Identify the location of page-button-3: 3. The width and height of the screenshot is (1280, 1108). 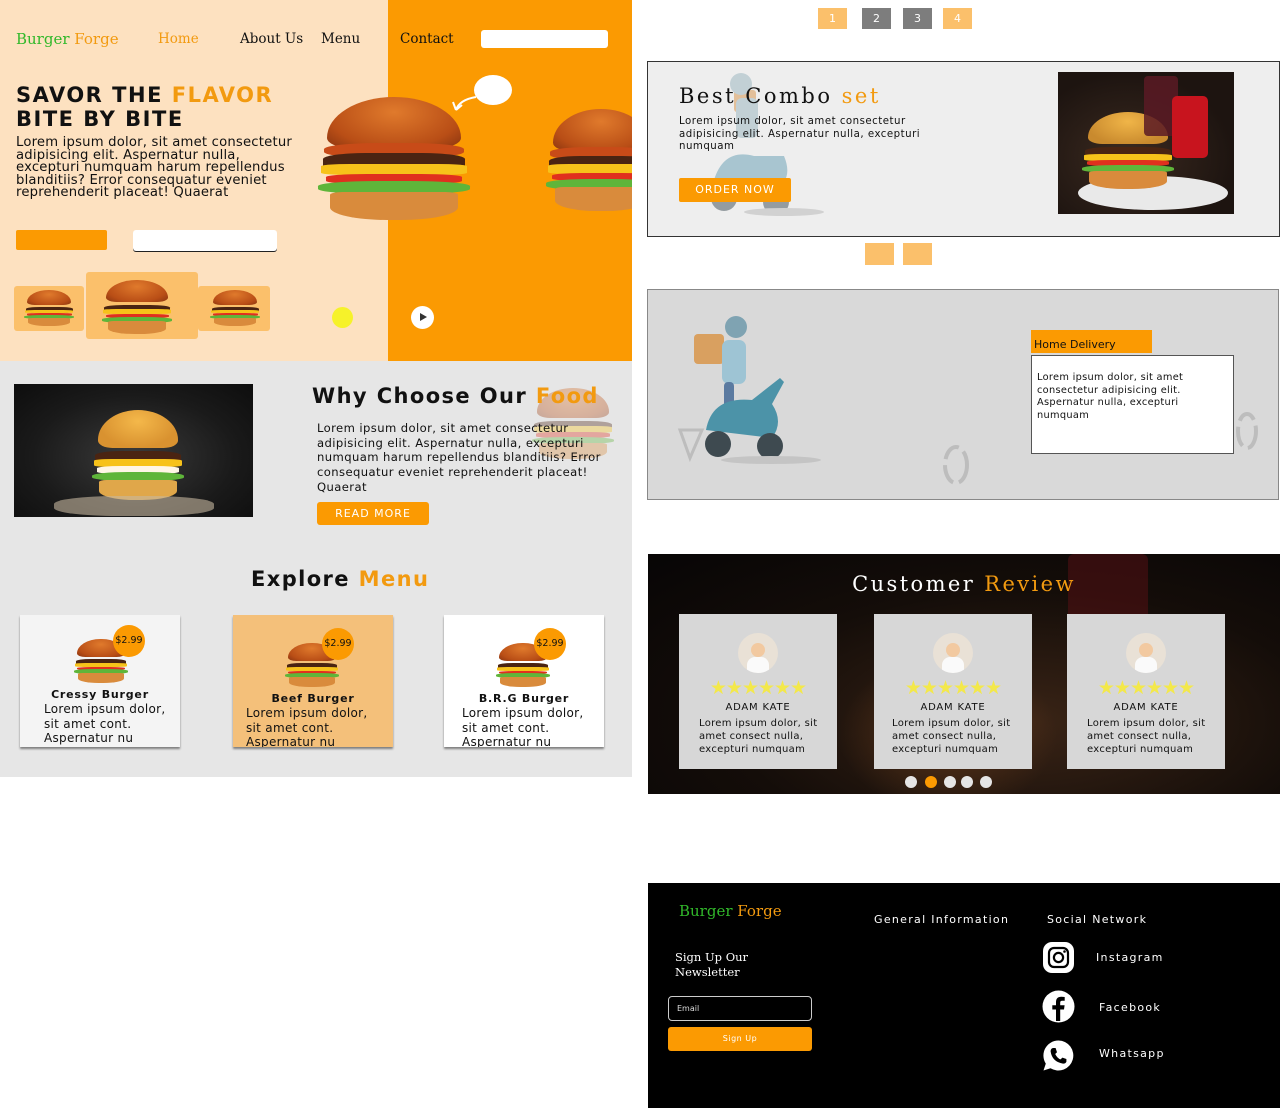
(917, 18).